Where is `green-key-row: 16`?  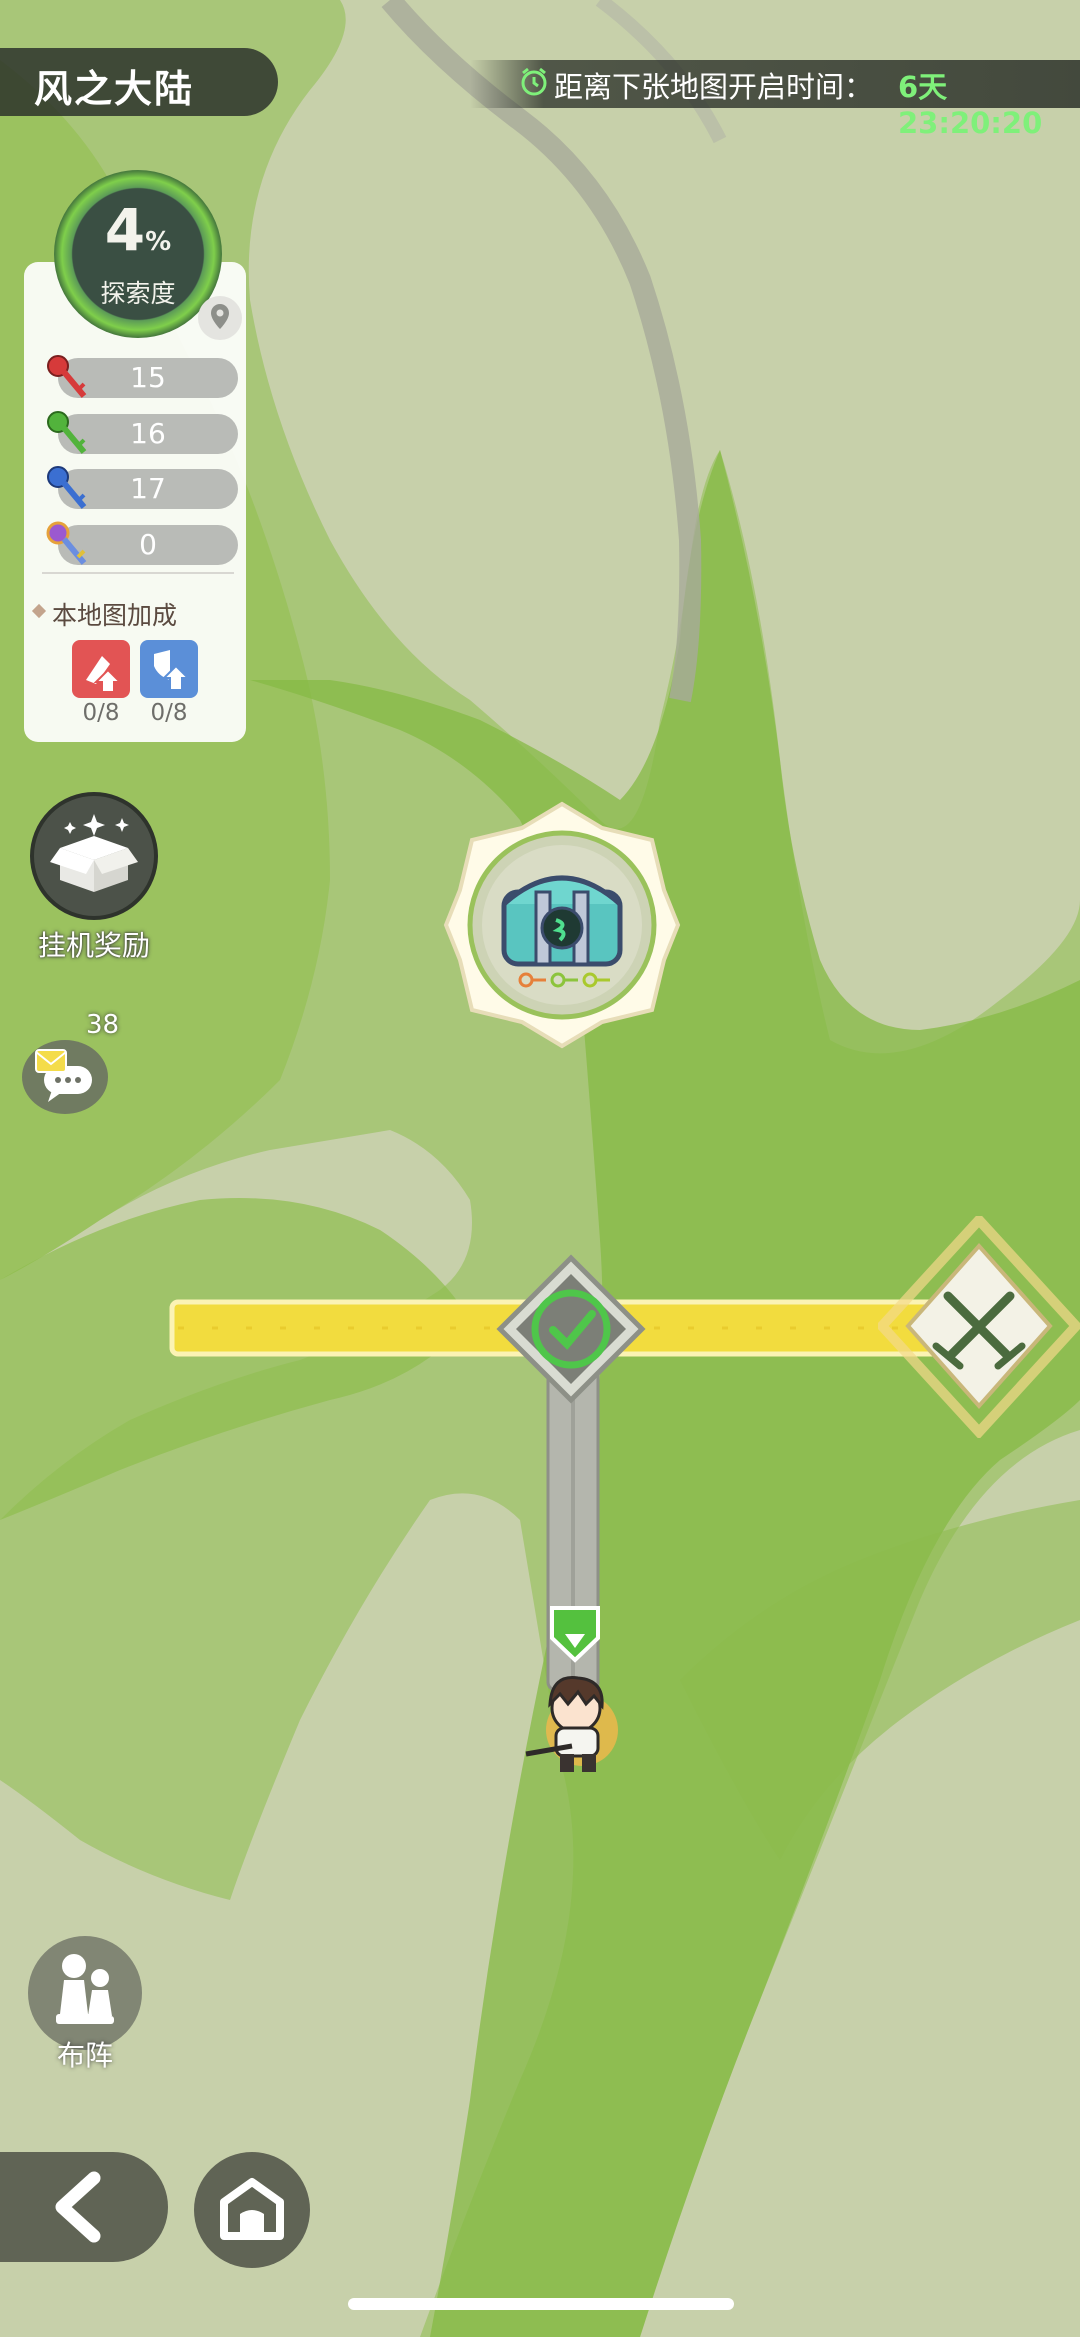
green-key-row: 16 is located at coordinates (140, 432).